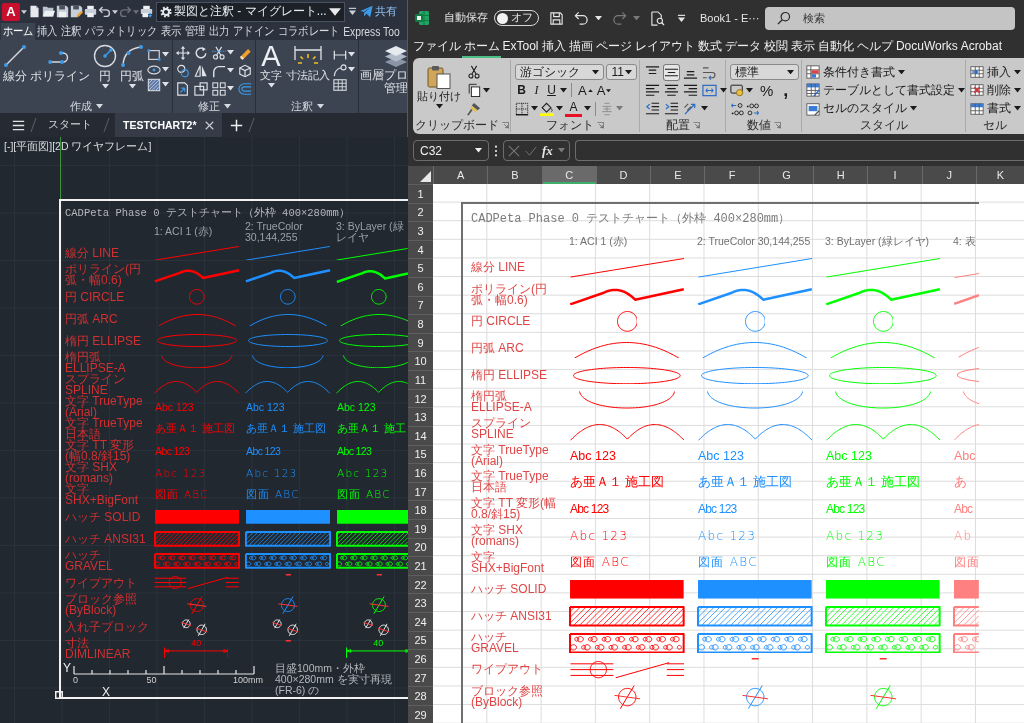 This screenshot has width=1024, height=723. What do you see at coordinates (531, 150) in the screenshot?
I see `checkmark-icon` at bounding box center [531, 150].